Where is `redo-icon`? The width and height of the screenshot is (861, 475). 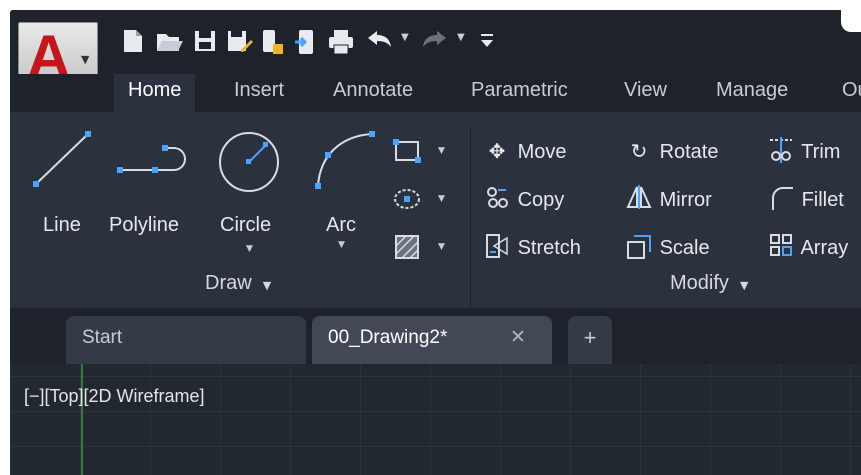
redo-icon is located at coordinates (435, 42).